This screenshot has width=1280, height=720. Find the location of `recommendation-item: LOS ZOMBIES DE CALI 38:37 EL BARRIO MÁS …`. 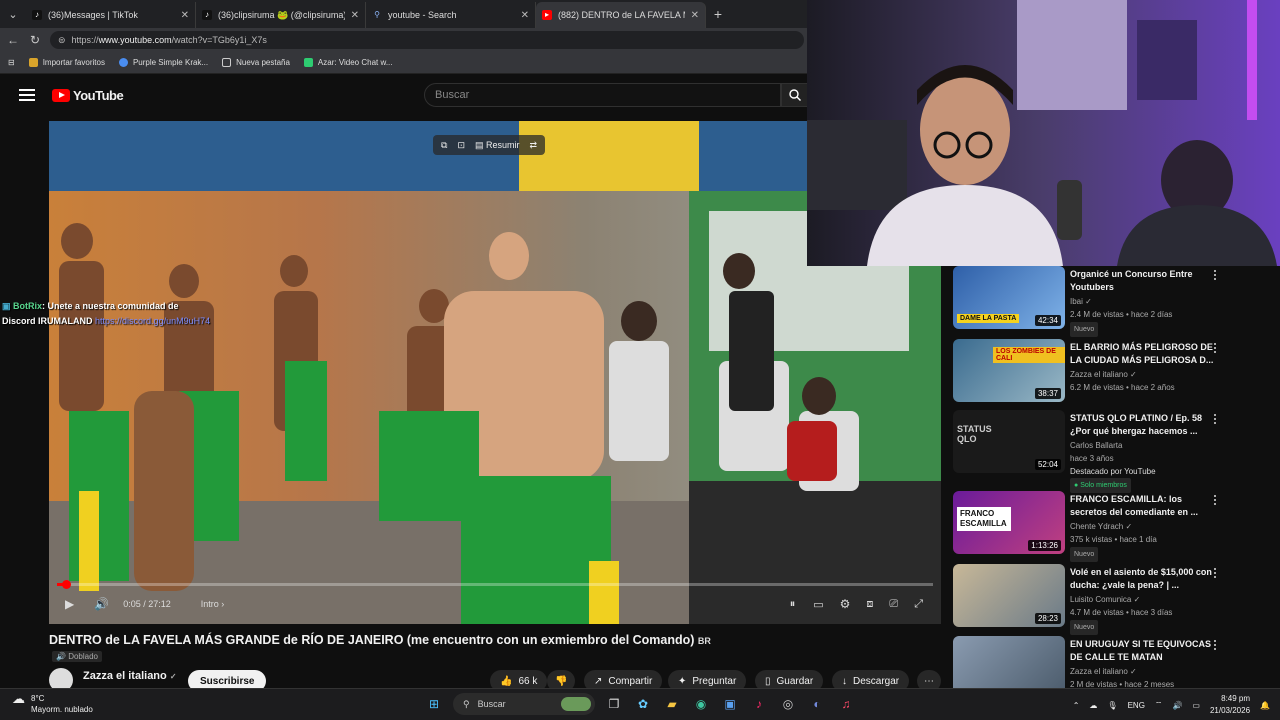

recommendation-item: LOS ZOMBIES DE CALI 38:37 EL BARRIO MÁS … is located at coordinates (1103, 372).